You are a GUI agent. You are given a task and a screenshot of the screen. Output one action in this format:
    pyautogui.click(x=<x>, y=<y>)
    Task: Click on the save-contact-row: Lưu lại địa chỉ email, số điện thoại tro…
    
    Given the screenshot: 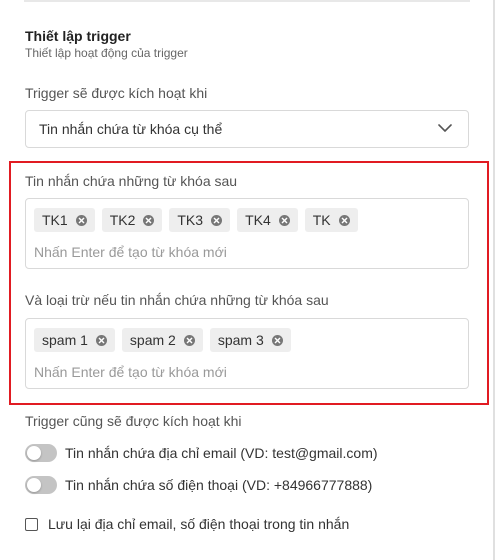 What is the action you would take?
    pyautogui.click(x=187, y=524)
    